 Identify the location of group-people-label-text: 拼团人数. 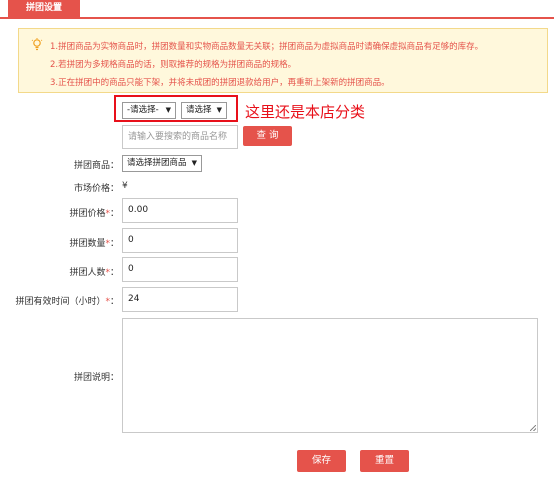
(87, 273).